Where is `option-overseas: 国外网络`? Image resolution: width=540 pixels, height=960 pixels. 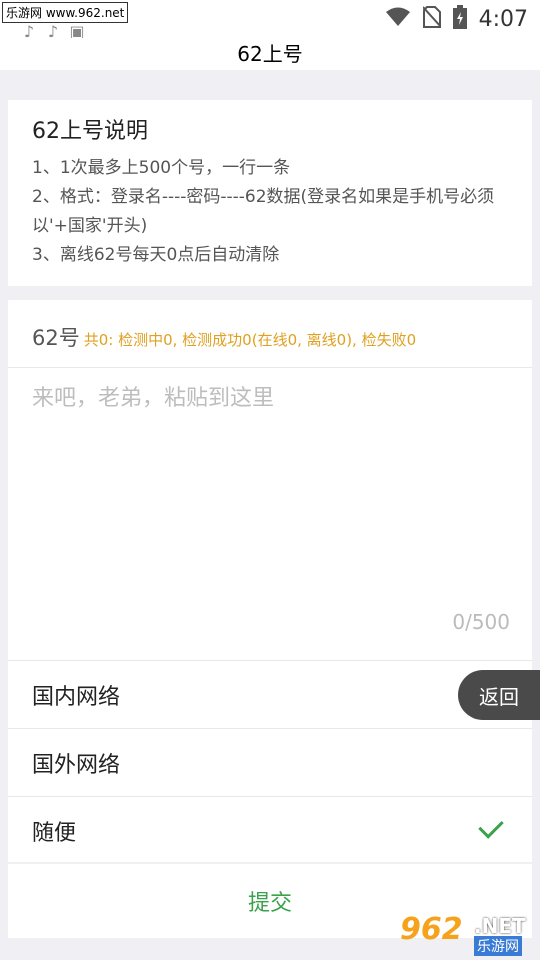
option-overseas: 国外网络 is located at coordinates (270, 762).